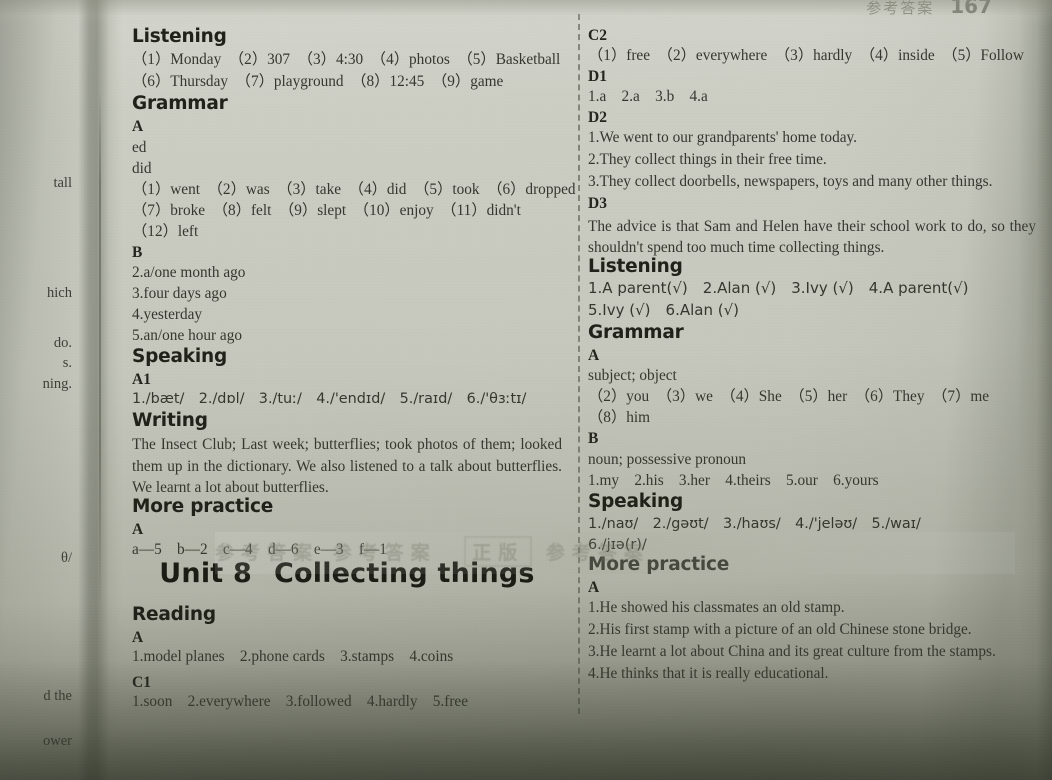 This screenshot has height=780, width=1052. Describe the element at coordinates (170, 420) in the screenshot. I see `heading-writing: Writing` at that location.